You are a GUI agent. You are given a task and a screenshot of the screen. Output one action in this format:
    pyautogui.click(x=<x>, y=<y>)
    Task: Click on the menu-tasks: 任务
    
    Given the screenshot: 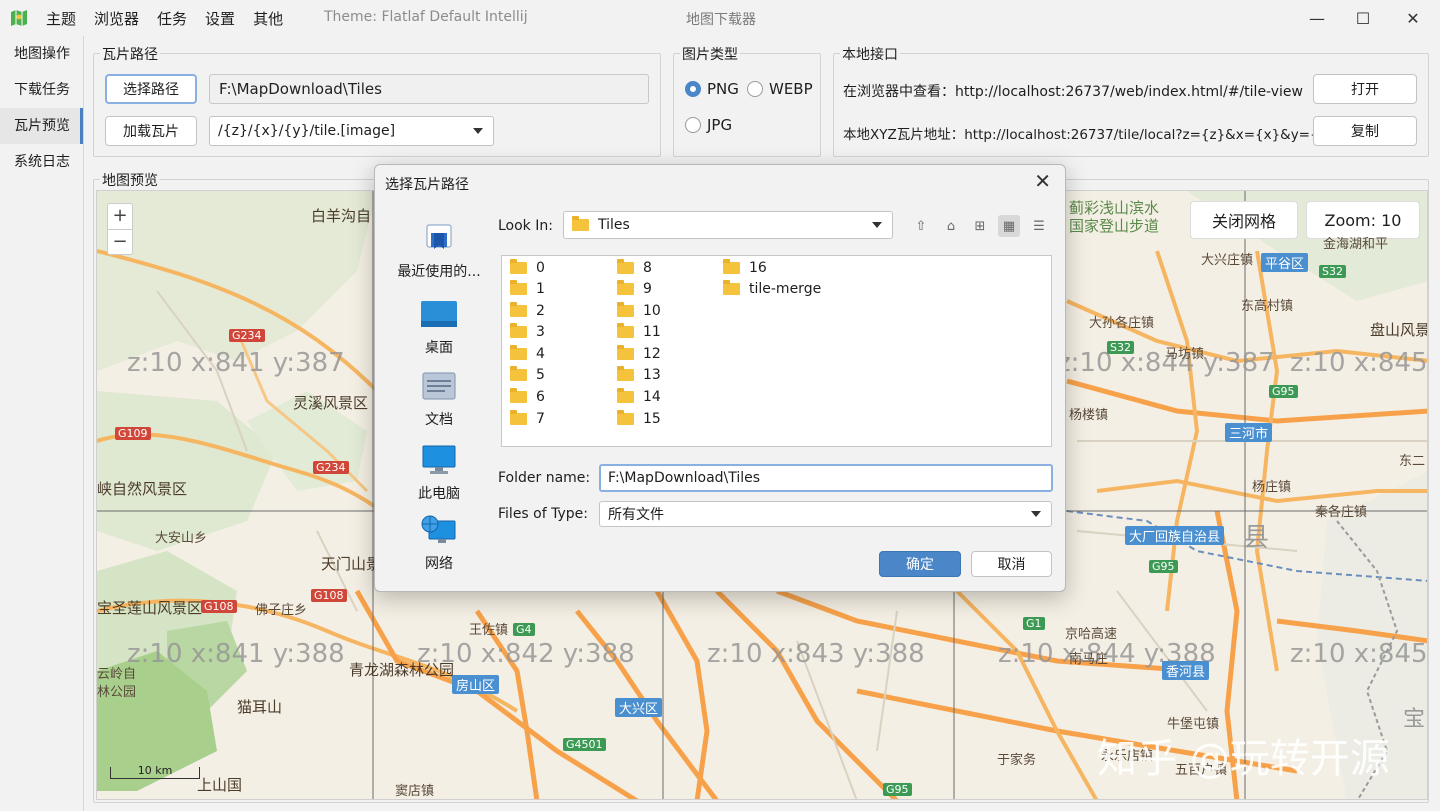 What is the action you would take?
    pyautogui.click(x=178, y=18)
    